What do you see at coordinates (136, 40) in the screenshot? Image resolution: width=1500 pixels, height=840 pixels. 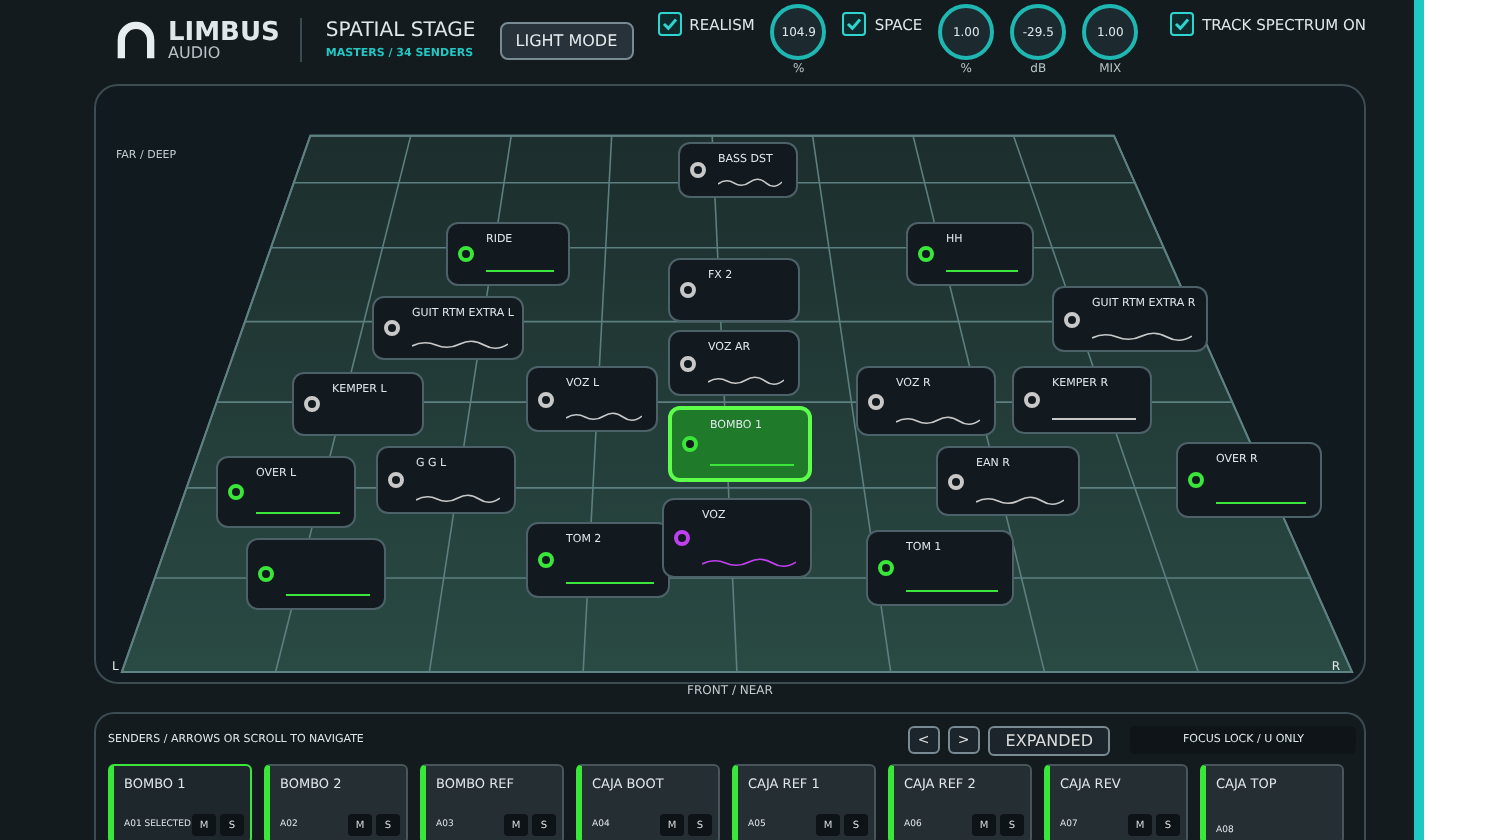 I see `logo-icon` at bounding box center [136, 40].